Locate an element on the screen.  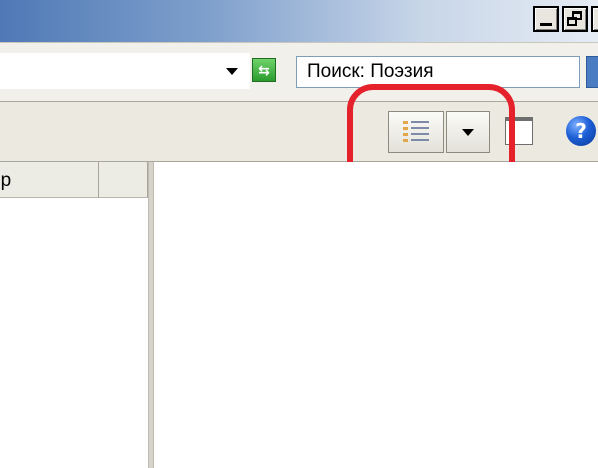
minimize-icon is located at coordinates (546, 24).